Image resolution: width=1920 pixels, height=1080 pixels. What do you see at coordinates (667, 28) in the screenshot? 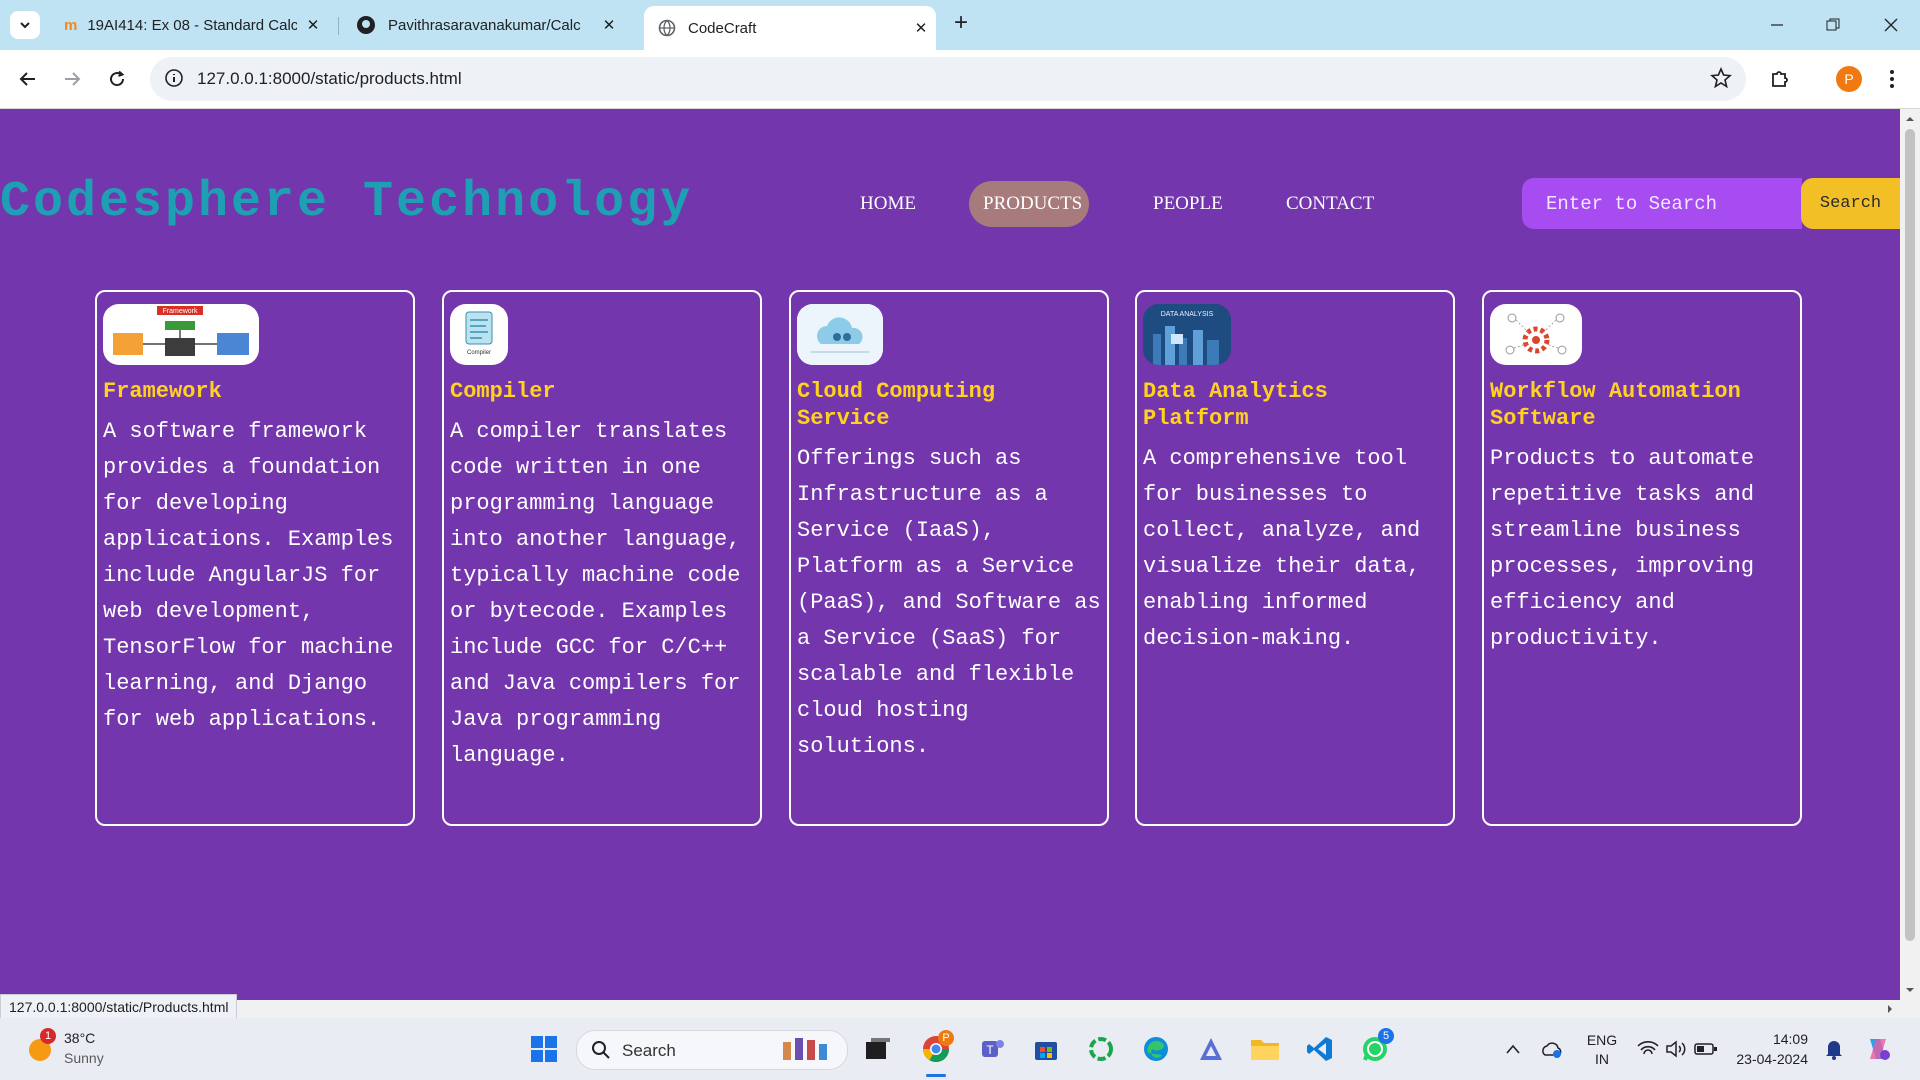
I see `globe-icon` at bounding box center [667, 28].